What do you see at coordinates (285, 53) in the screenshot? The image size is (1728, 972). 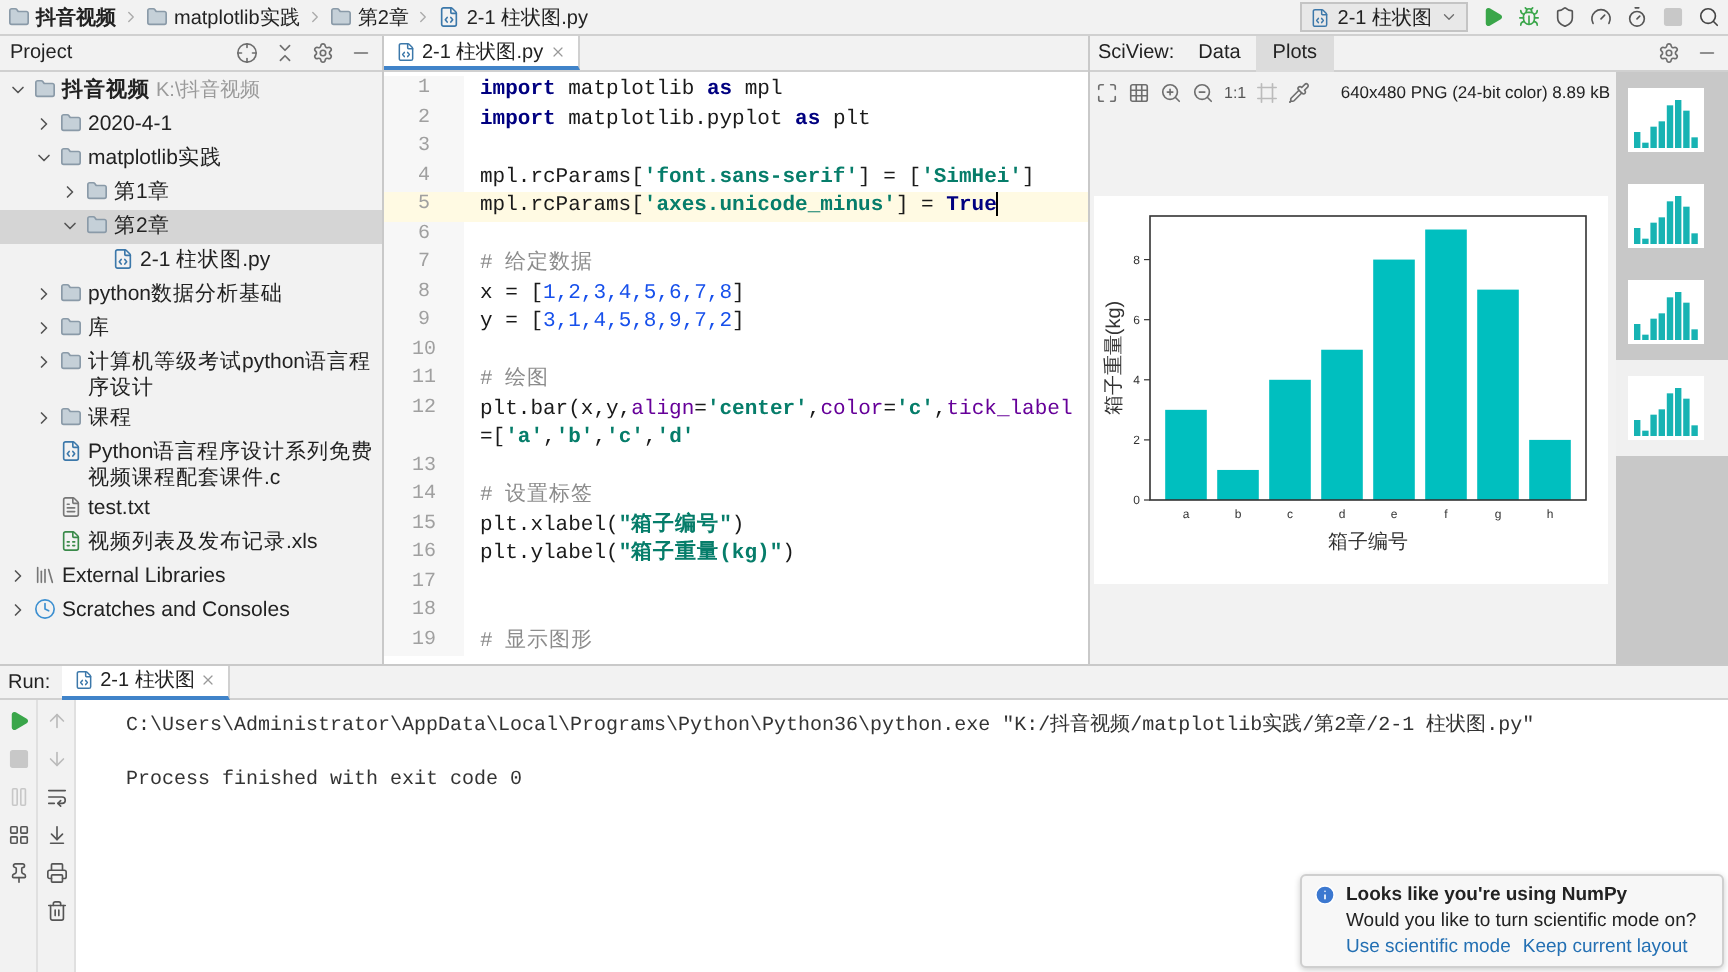 I see `collapse-icon` at bounding box center [285, 53].